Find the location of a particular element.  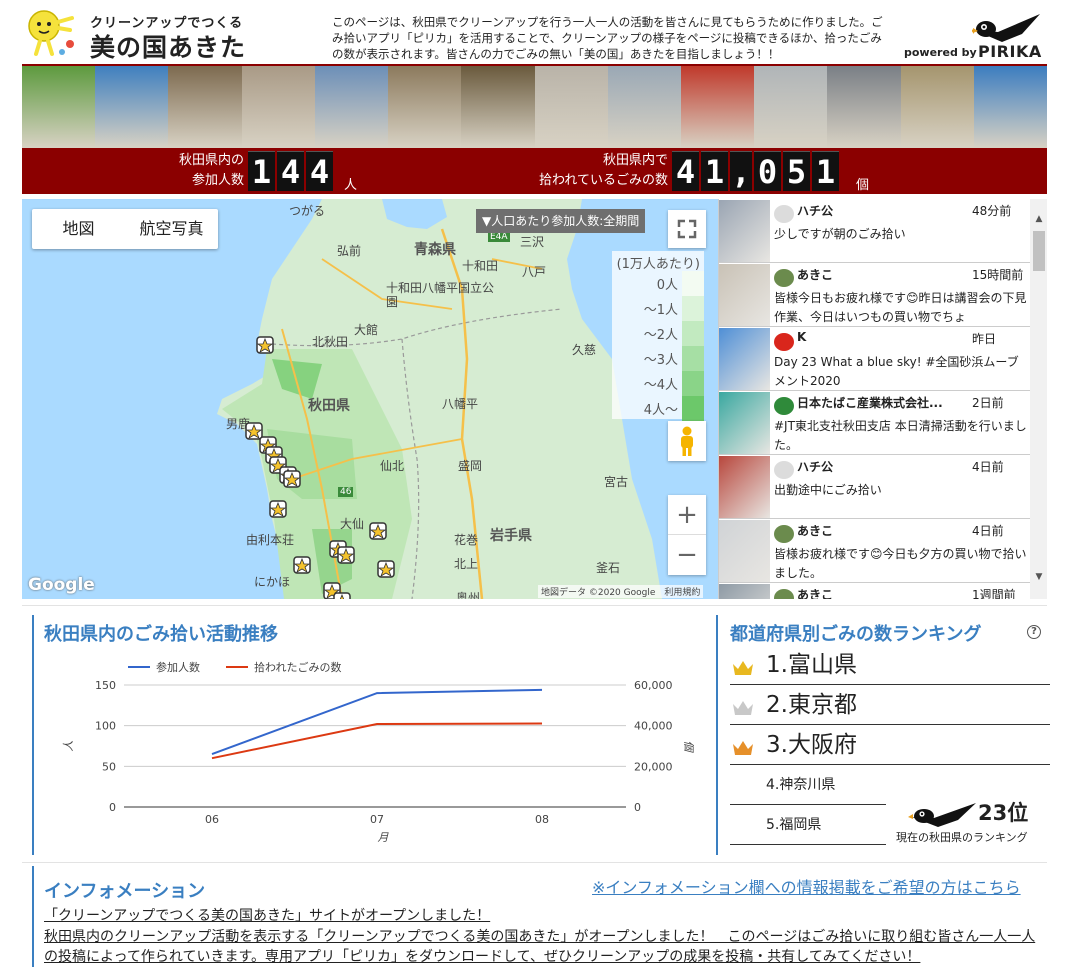

zoom-control: + − is located at coordinates (687, 535).